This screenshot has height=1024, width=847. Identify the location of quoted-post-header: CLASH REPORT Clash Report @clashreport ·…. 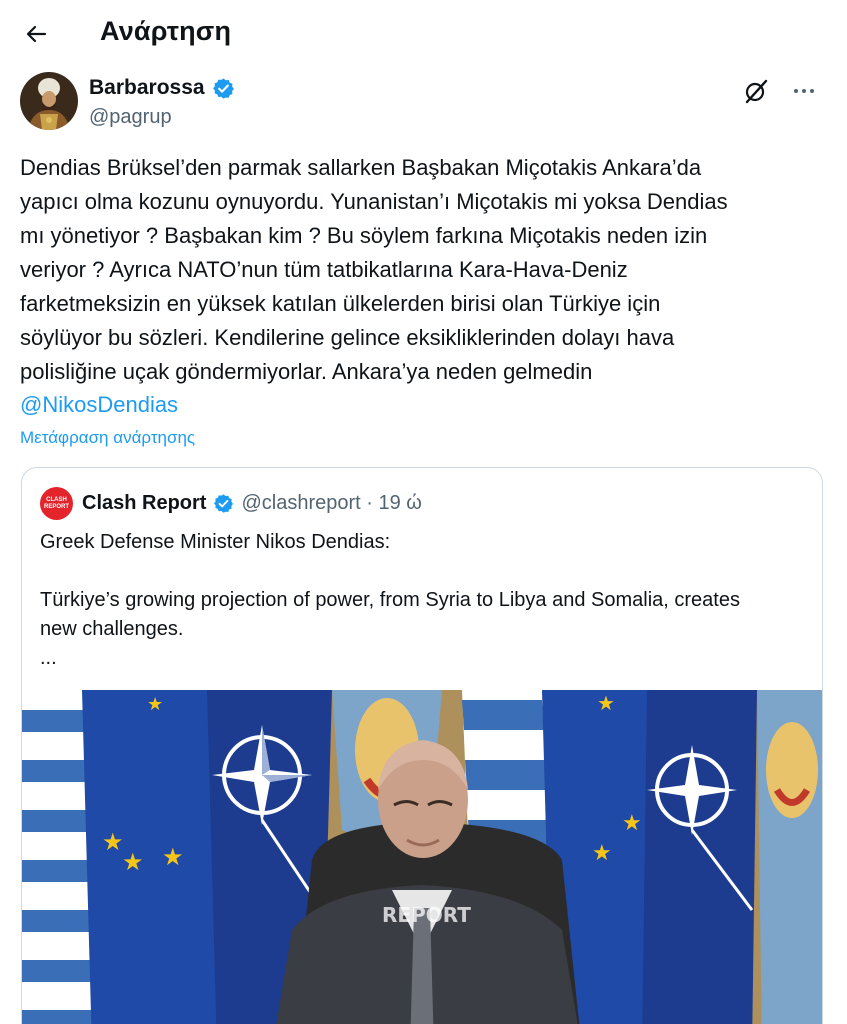
(231, 503).